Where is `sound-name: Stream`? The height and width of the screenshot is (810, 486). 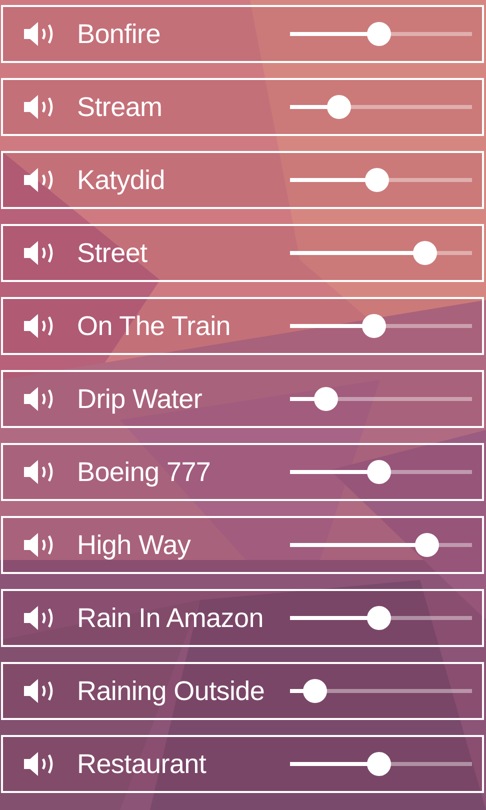
sound-name: Stream is located at coordinates (120, 107).